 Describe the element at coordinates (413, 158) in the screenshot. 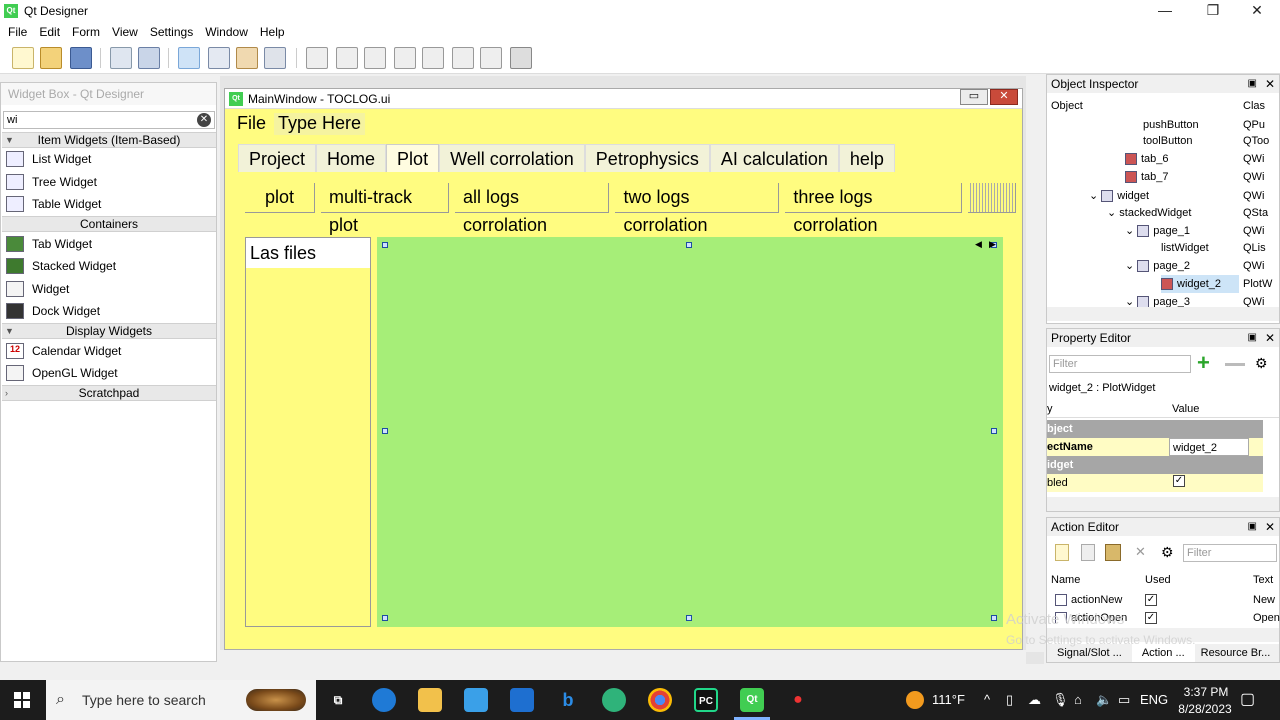

I see `tab-plot: Plot` at that location.